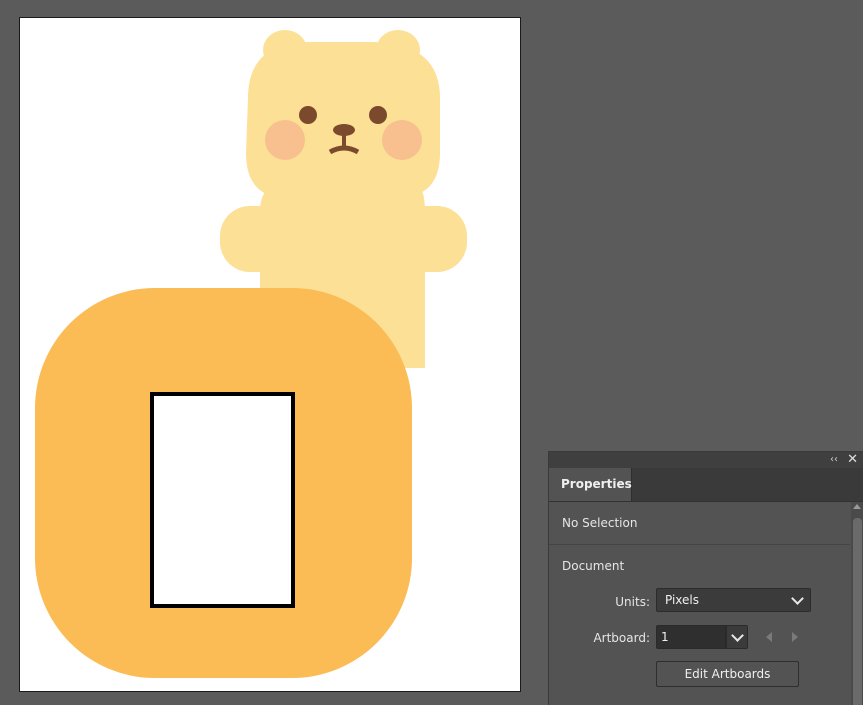 The width and height of the screenshot is (863, 705). Describe the element at coordinates (593, 566) in the screenshot. I see `document-section-title: Document` at that location.